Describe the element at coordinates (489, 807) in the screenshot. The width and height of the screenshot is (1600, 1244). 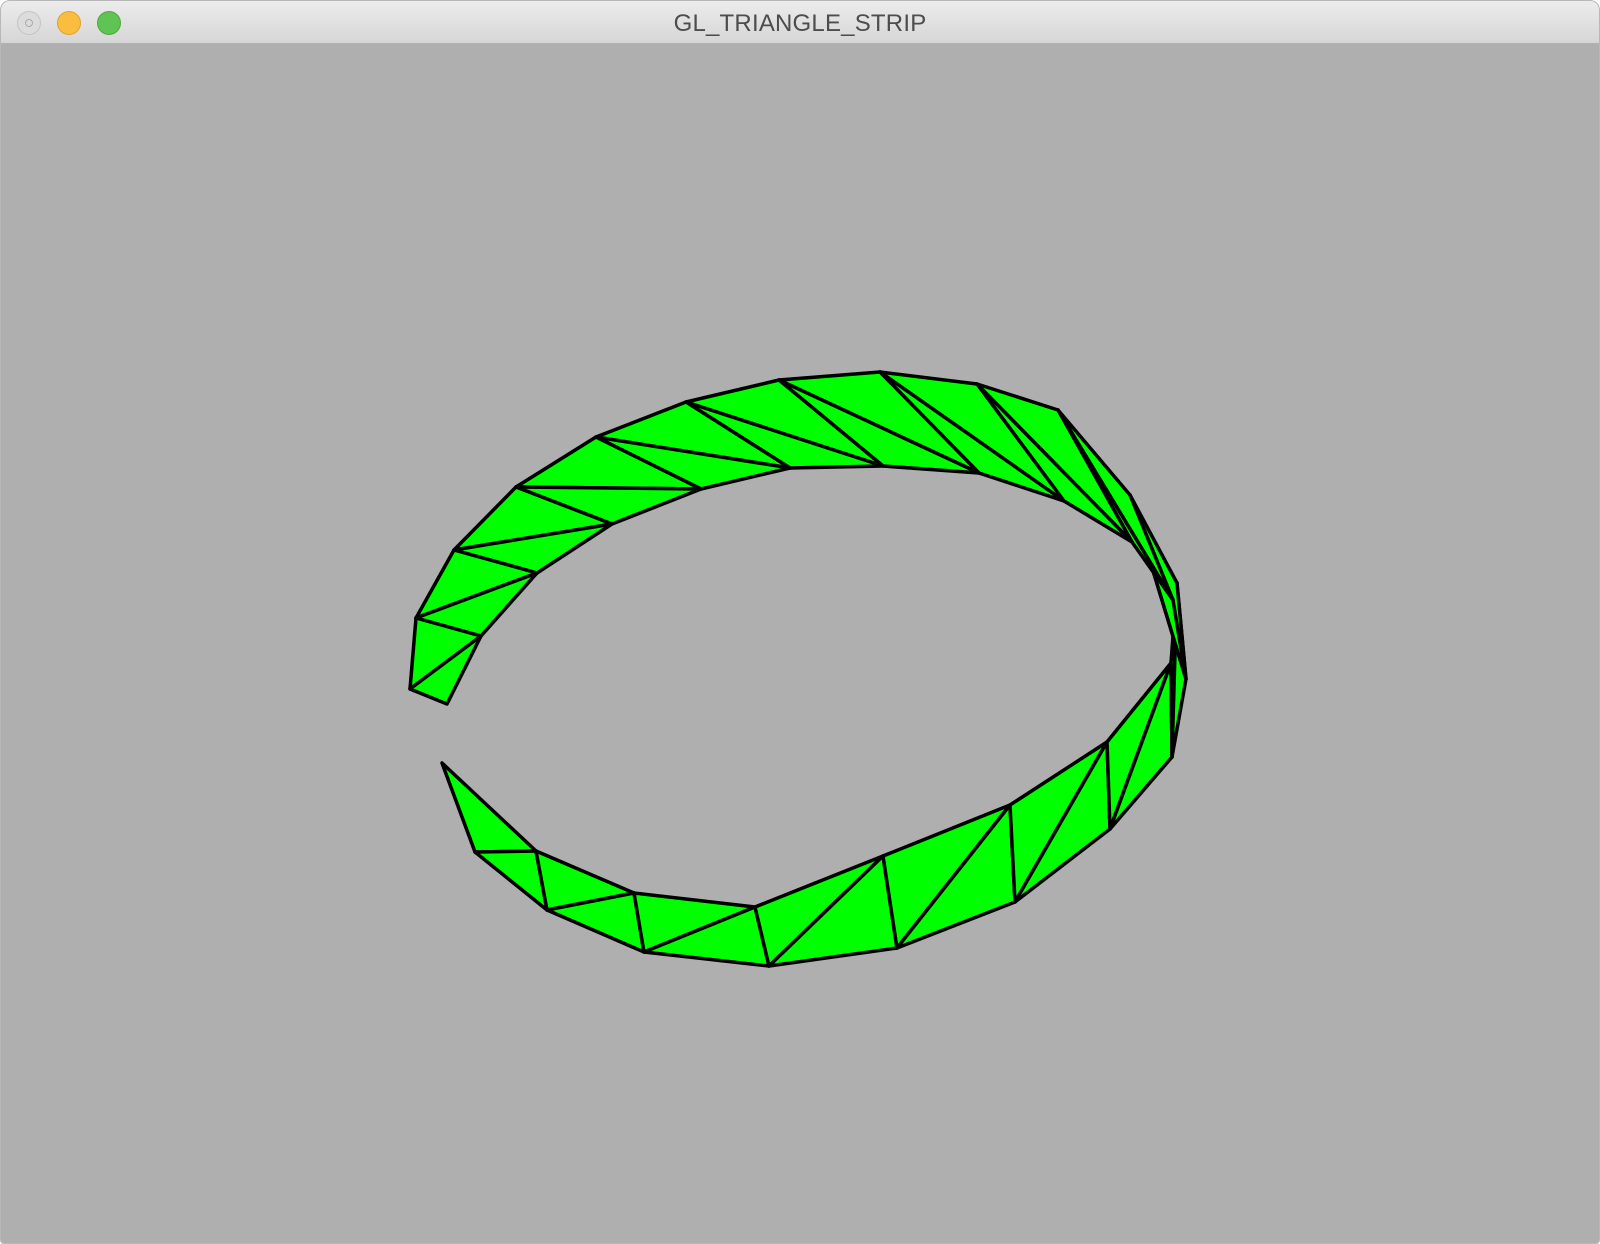
I see `strip-triangle` at that location.